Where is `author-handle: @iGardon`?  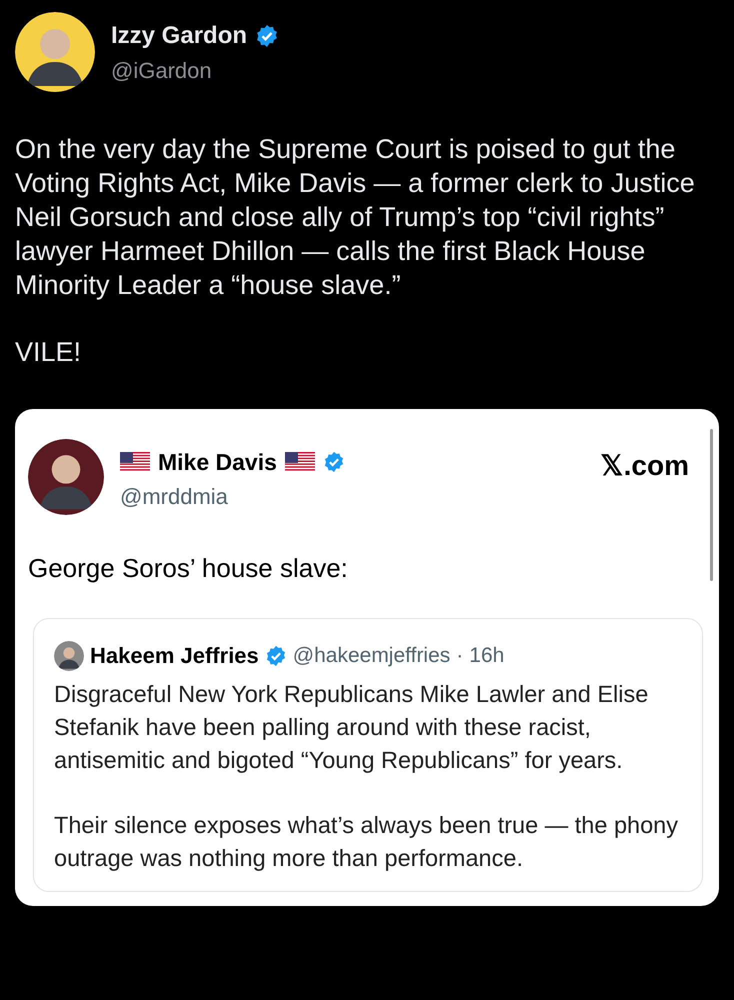 author-handle: @iGardon is located at coordinates (195, 70).